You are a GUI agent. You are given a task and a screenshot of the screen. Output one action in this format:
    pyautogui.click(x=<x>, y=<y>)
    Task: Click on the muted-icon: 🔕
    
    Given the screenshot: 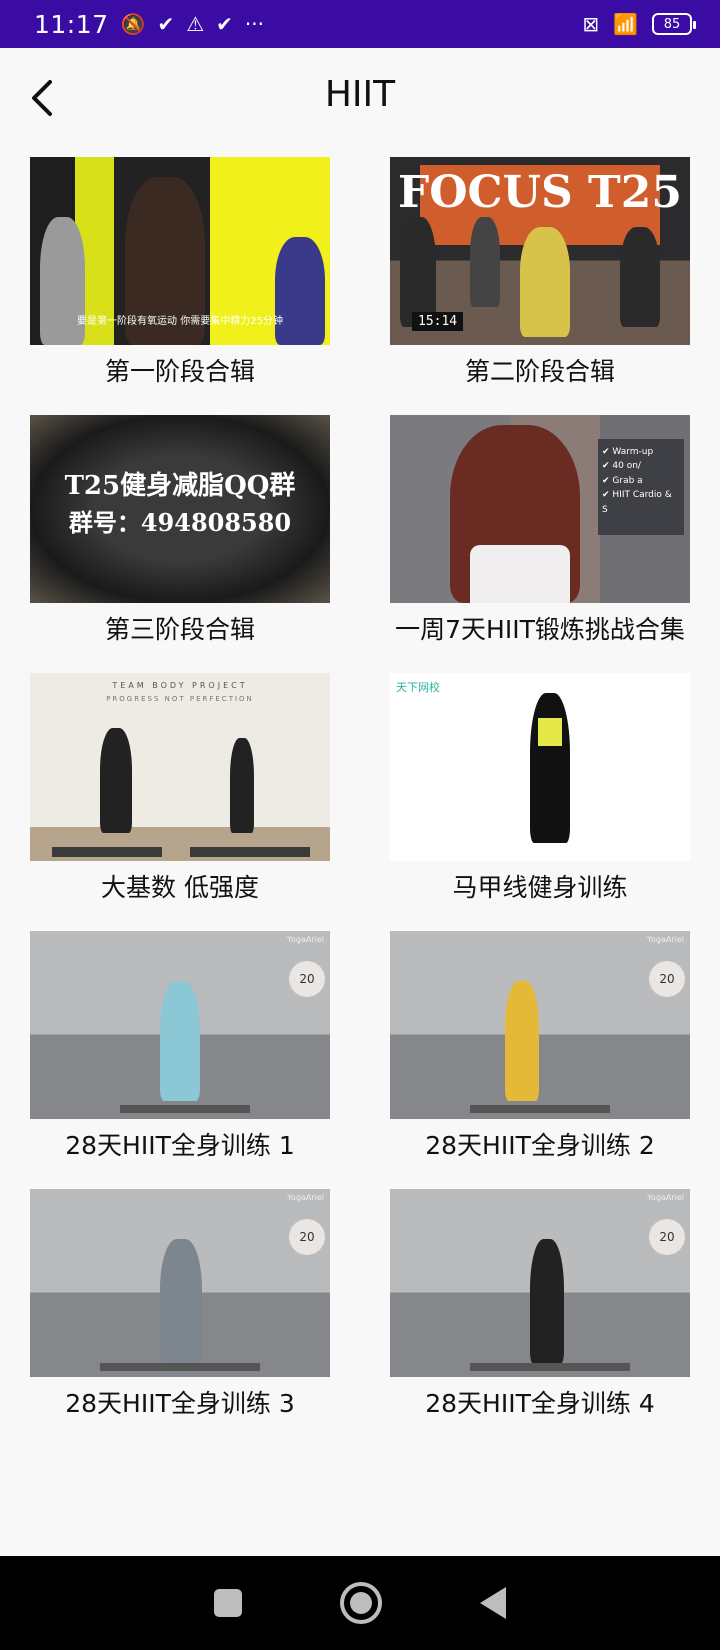 What is the action you would take?
    pyautogui.click(x=133, y=24)
    